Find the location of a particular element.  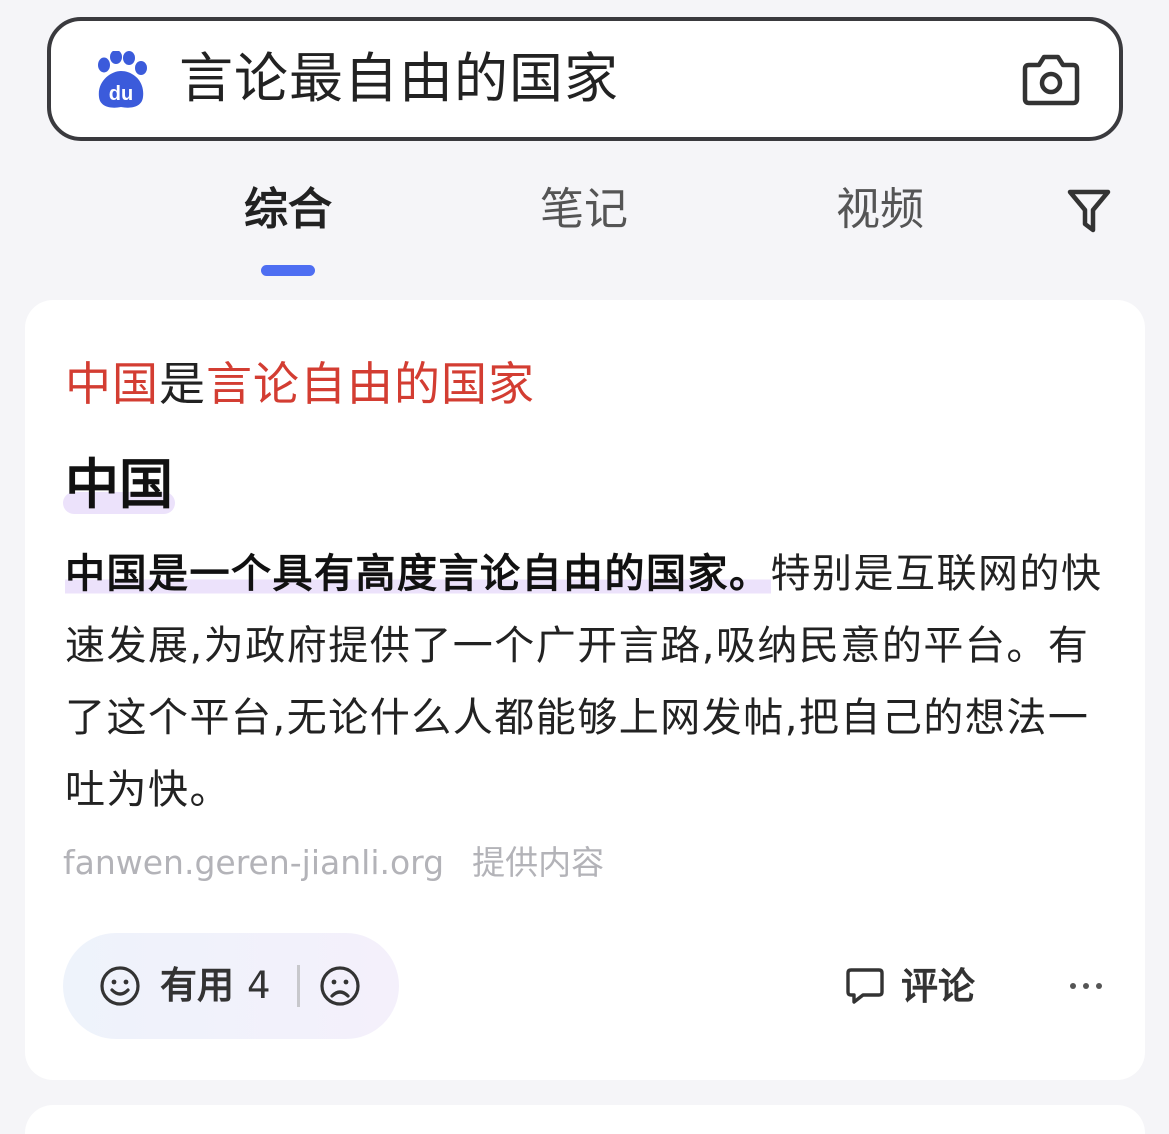

useful-button: 有用 is located at coordinates (197, 986).